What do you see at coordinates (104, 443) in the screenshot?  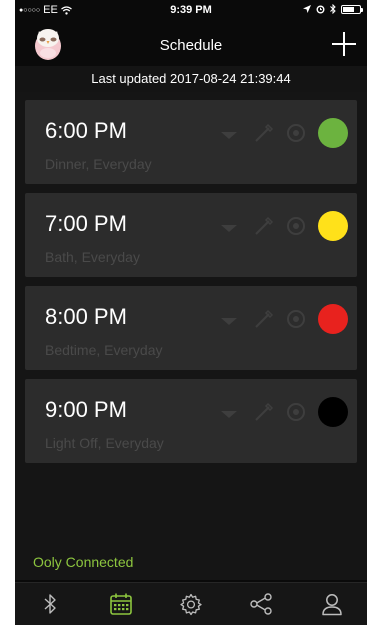 I see `schedule-subtitle: Light Off, Everyday` at bounding box center [104, 443].